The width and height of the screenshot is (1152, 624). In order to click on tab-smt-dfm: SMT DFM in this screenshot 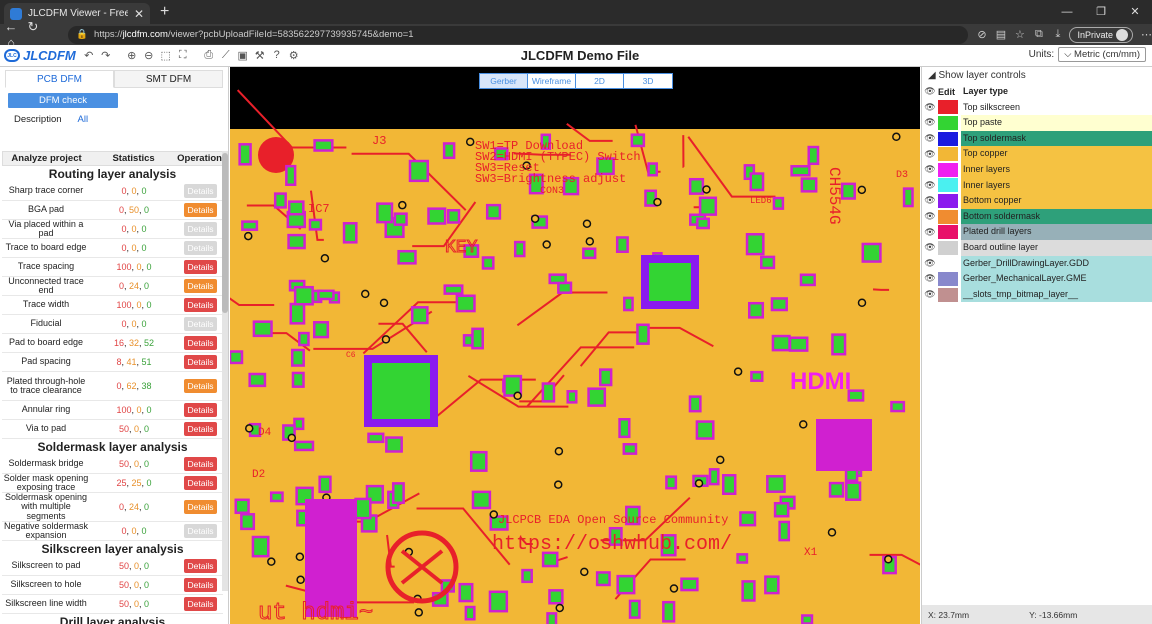, I will do `click(168, 79)`.